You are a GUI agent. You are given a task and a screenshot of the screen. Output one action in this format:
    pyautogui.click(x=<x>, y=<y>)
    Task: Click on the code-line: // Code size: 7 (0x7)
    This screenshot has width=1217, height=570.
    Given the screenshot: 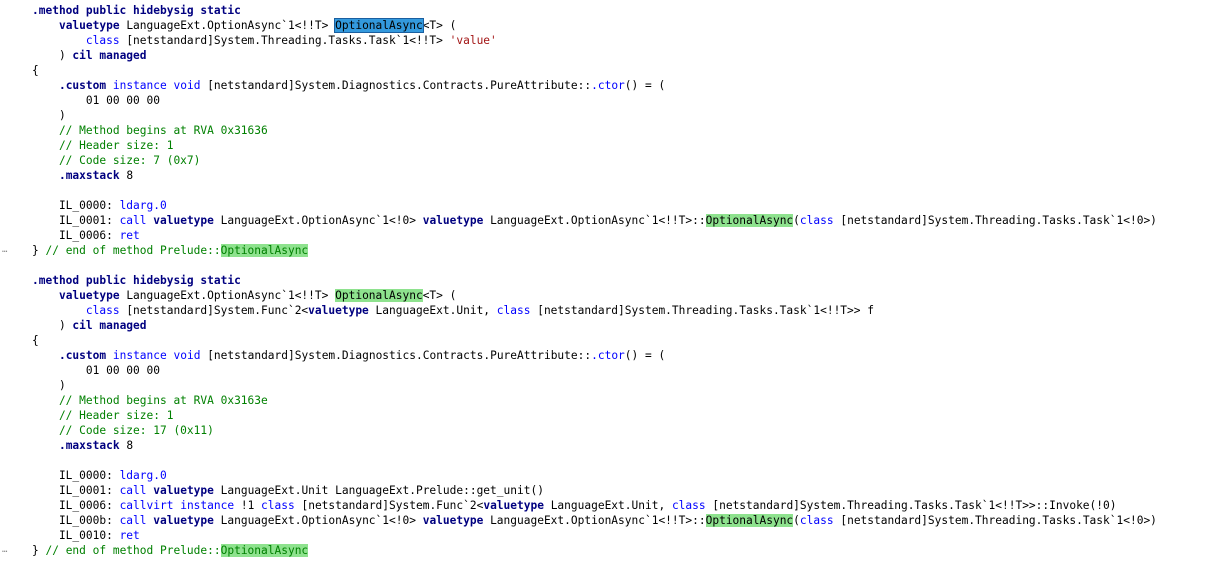 What is the action you would take?
    pyautogui.click(x=608, y=160)
    